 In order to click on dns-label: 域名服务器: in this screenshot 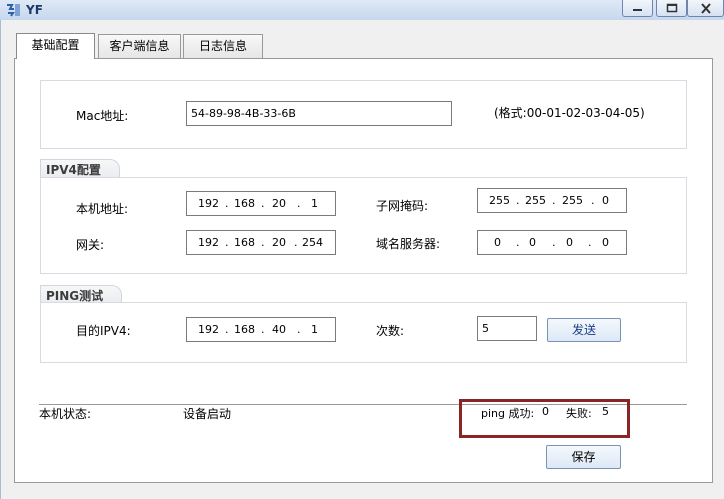, I will do `click(408, 244)`.